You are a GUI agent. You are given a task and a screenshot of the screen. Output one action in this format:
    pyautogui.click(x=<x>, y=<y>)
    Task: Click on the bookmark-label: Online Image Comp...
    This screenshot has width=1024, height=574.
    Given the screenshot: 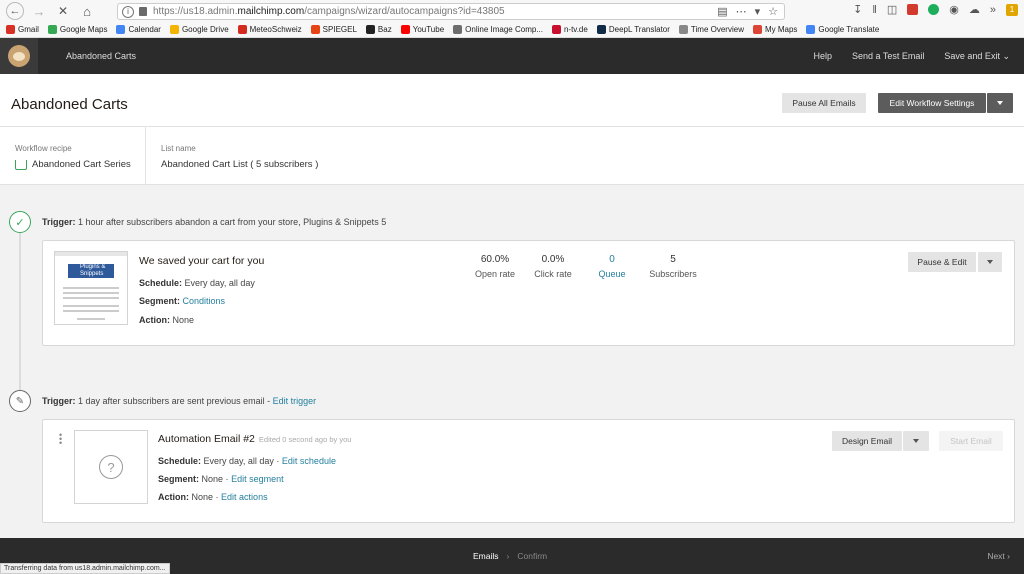 What is the action you would take?
    pyautogui.click(x=504, y=29)
    